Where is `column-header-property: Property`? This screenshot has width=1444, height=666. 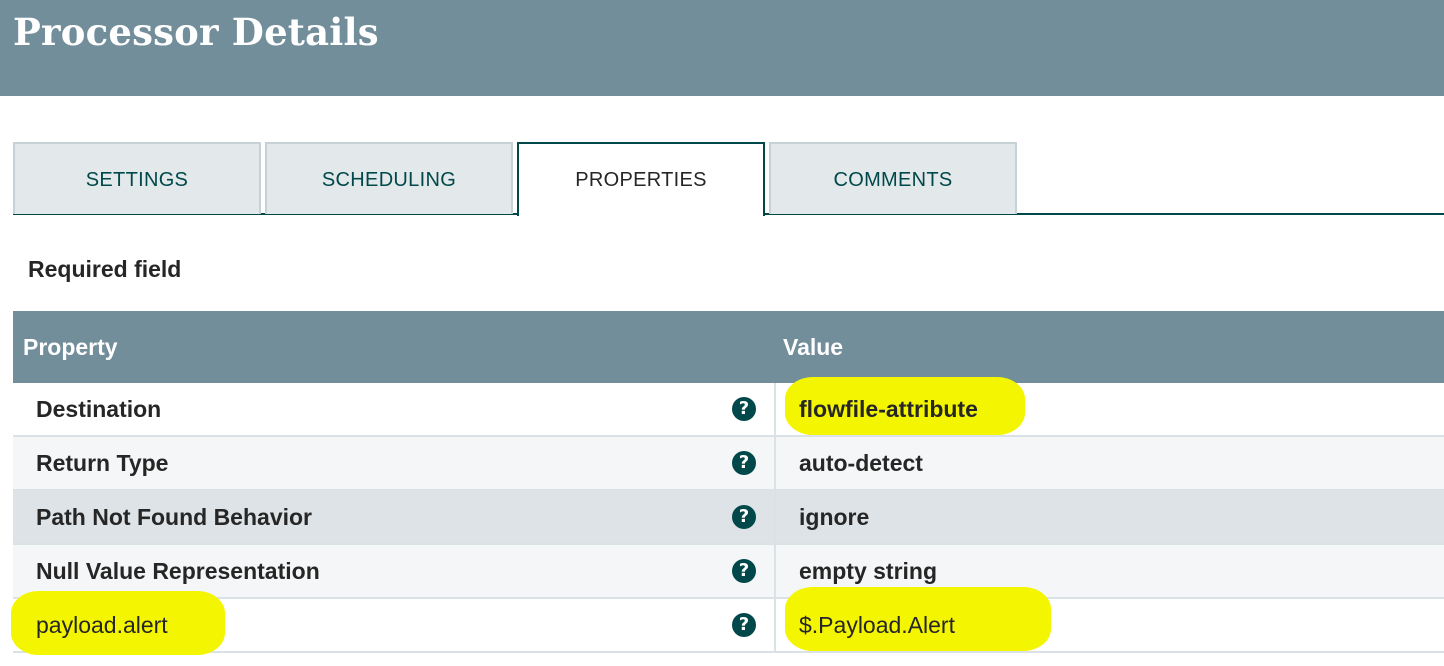 column-header-property: Property is located at coordinates (70, 347).